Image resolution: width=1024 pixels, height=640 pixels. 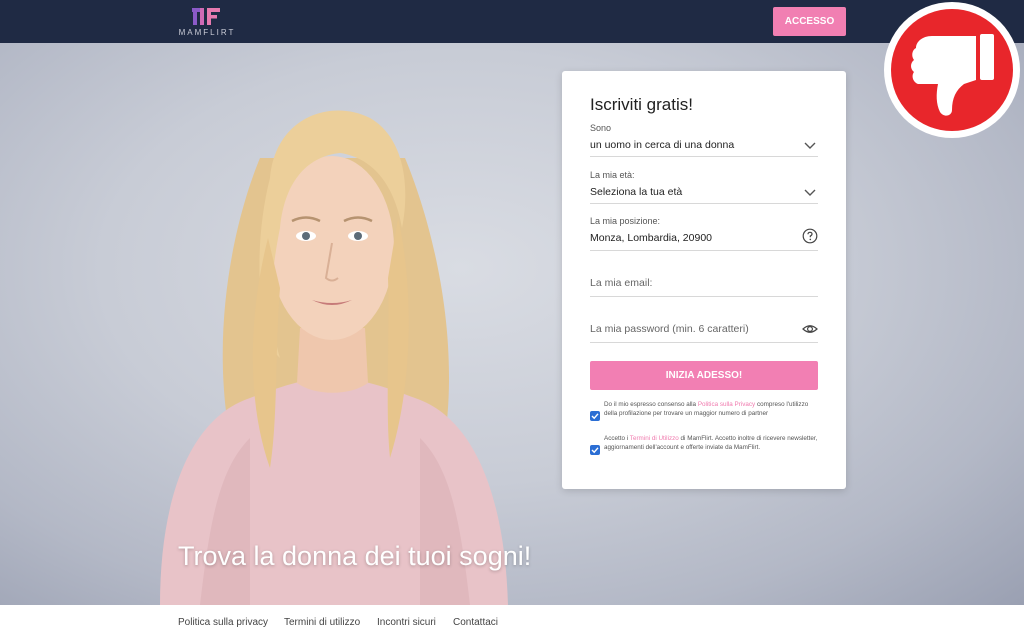 I want to click on location-value: Monza, Lombardia, 20900, so click(x=651, y=238).